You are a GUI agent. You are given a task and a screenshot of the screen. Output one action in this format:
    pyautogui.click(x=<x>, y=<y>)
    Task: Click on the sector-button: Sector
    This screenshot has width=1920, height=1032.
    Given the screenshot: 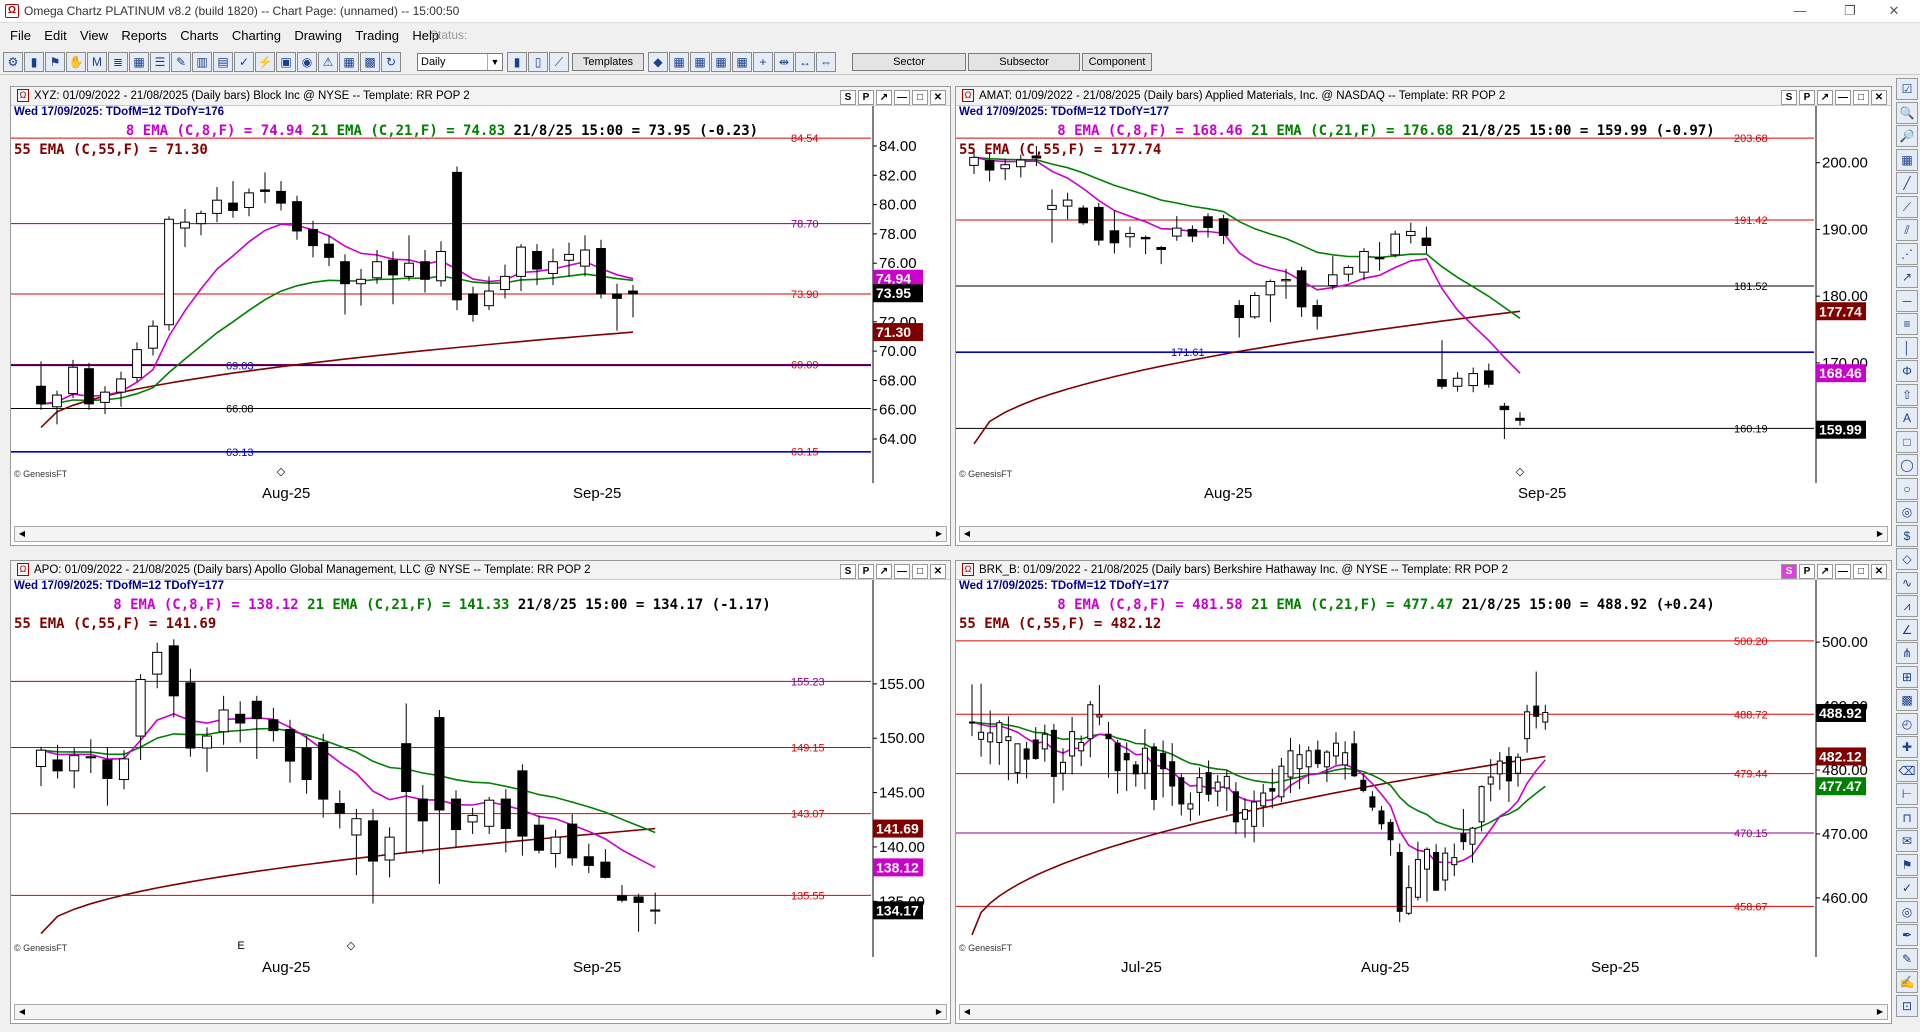 What is the action you would take?
    pyautogui.click(x=909, y=62)
    